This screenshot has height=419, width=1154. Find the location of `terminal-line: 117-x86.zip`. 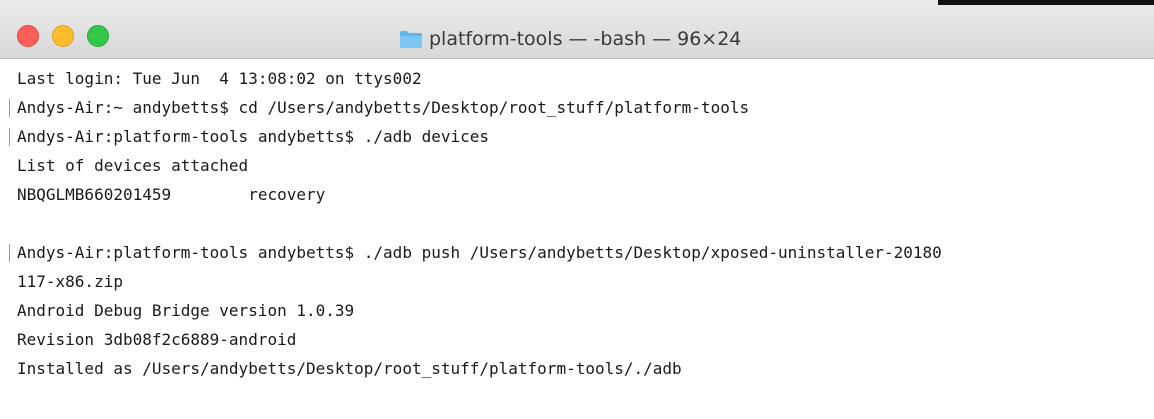

terminal-line: 117-x86.zip is located at coordinates (70, 281).